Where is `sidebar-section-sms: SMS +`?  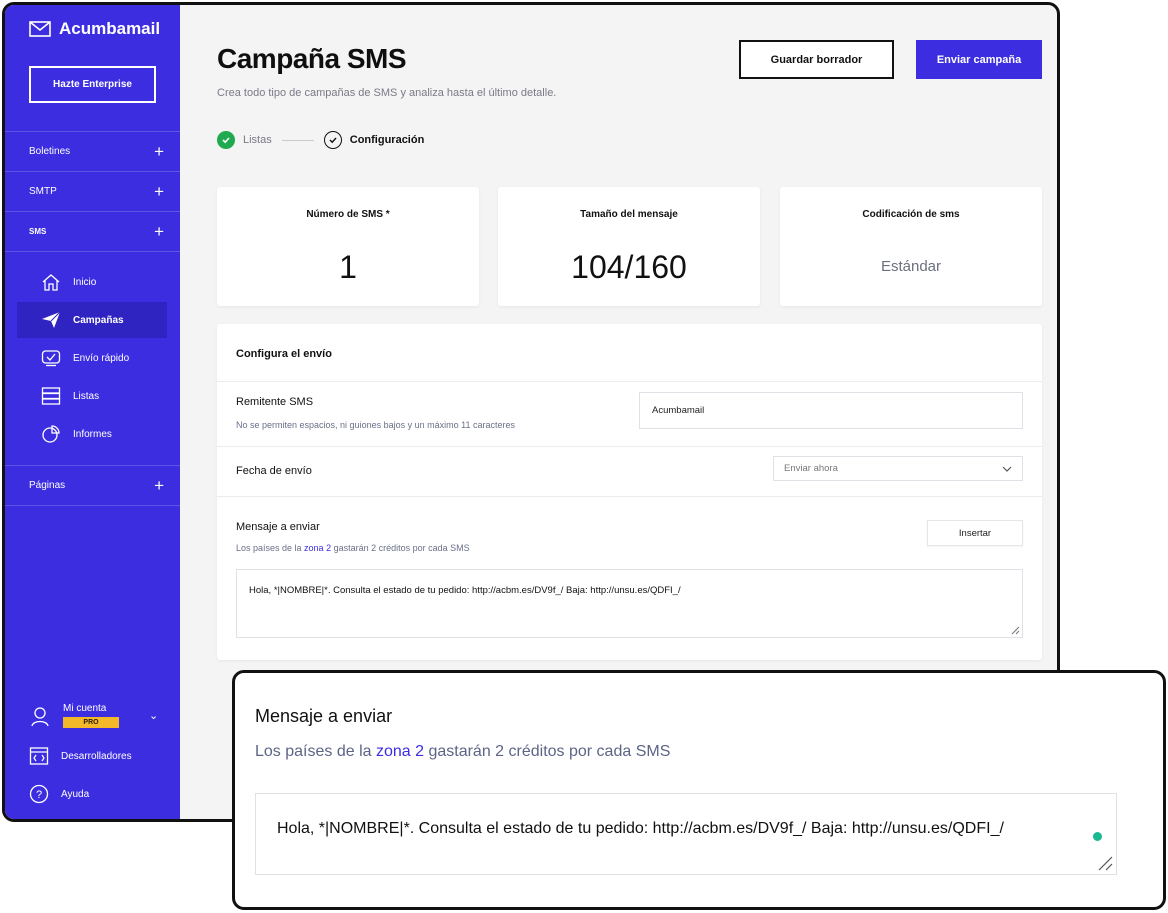
sidebar-section-sms: SMS + is located at coordinates (92, 231).